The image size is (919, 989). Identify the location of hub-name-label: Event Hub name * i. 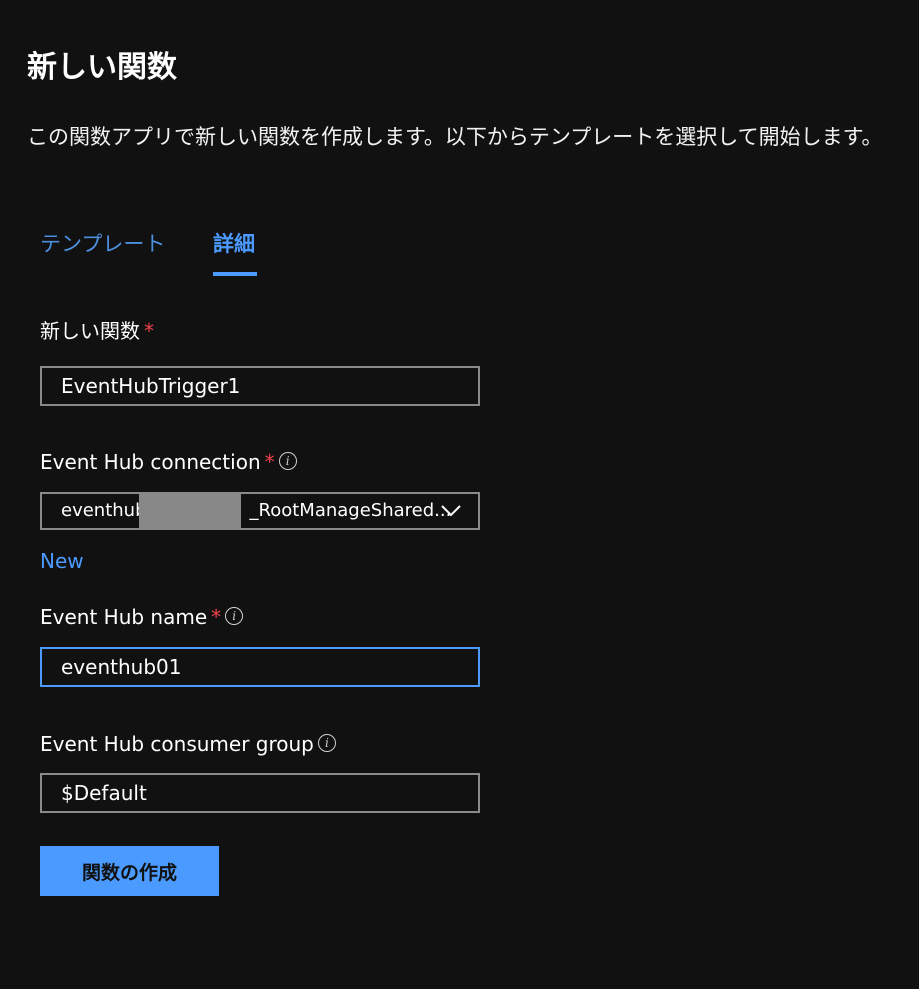
(142, 617).